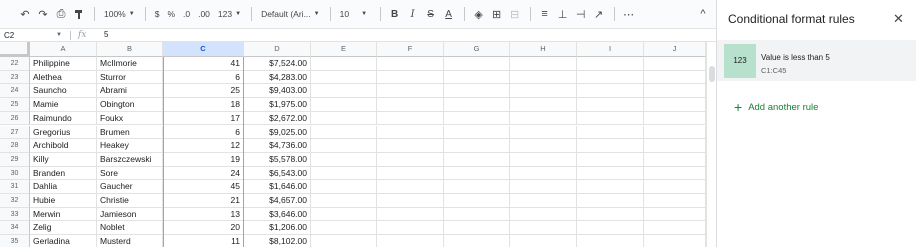 The height and width of the screenshot is (247, 916). I want to click on cell-c26: 17, so click(203, 118).